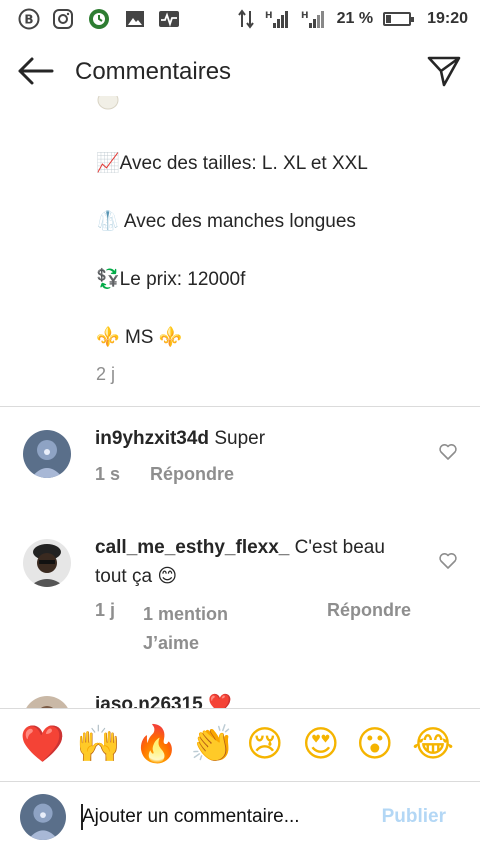 This screenshot has width=480, height=854. Describe the element at coordinates (108, 221) in the screenshot. I see `coat-emoji-icon: 🥼` at that location.